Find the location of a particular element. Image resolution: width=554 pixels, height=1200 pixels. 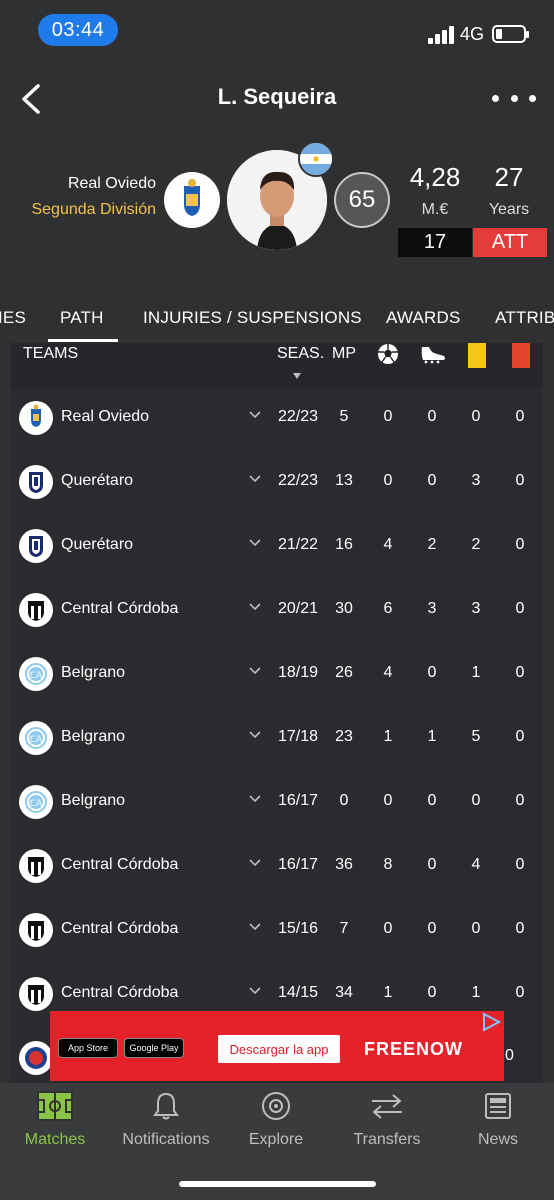

table-row: Central Córdoba 16/17 36 8 0 4 0 is located at coordinates (277, 866).